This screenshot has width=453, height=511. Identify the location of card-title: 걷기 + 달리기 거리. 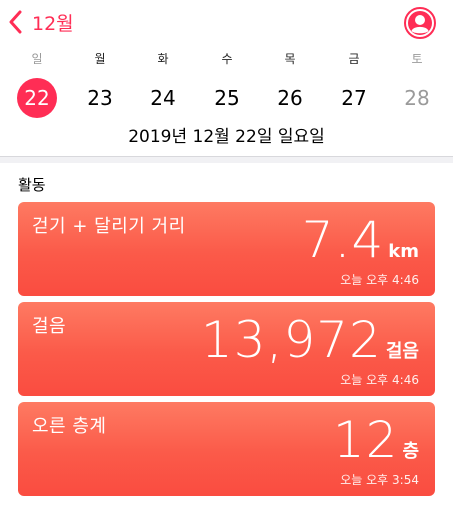
(109, 226).